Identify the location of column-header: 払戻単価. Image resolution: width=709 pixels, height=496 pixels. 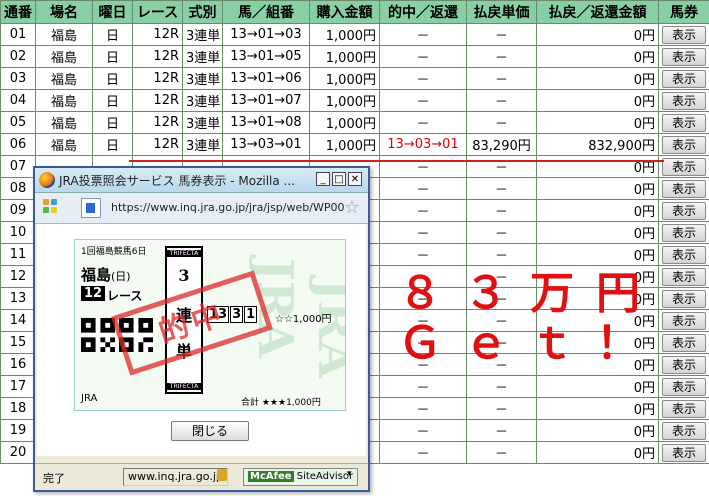
(501, 12).